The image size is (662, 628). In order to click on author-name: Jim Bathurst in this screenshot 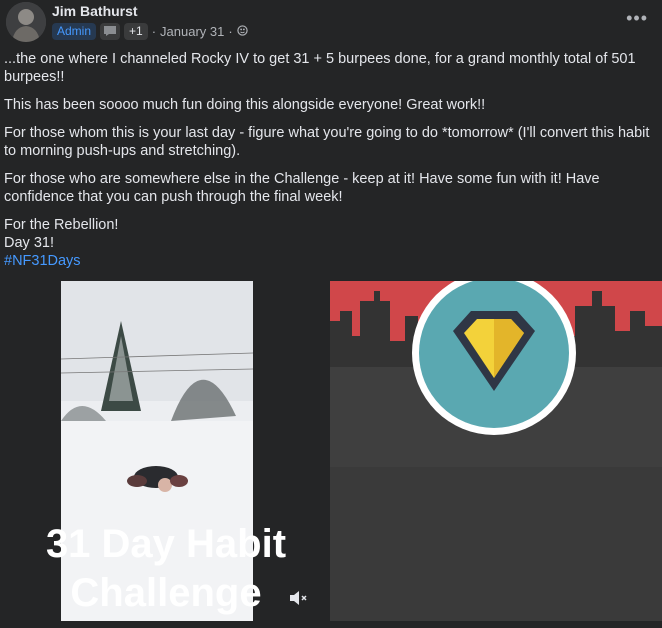, I will do `click(95, 11)`.